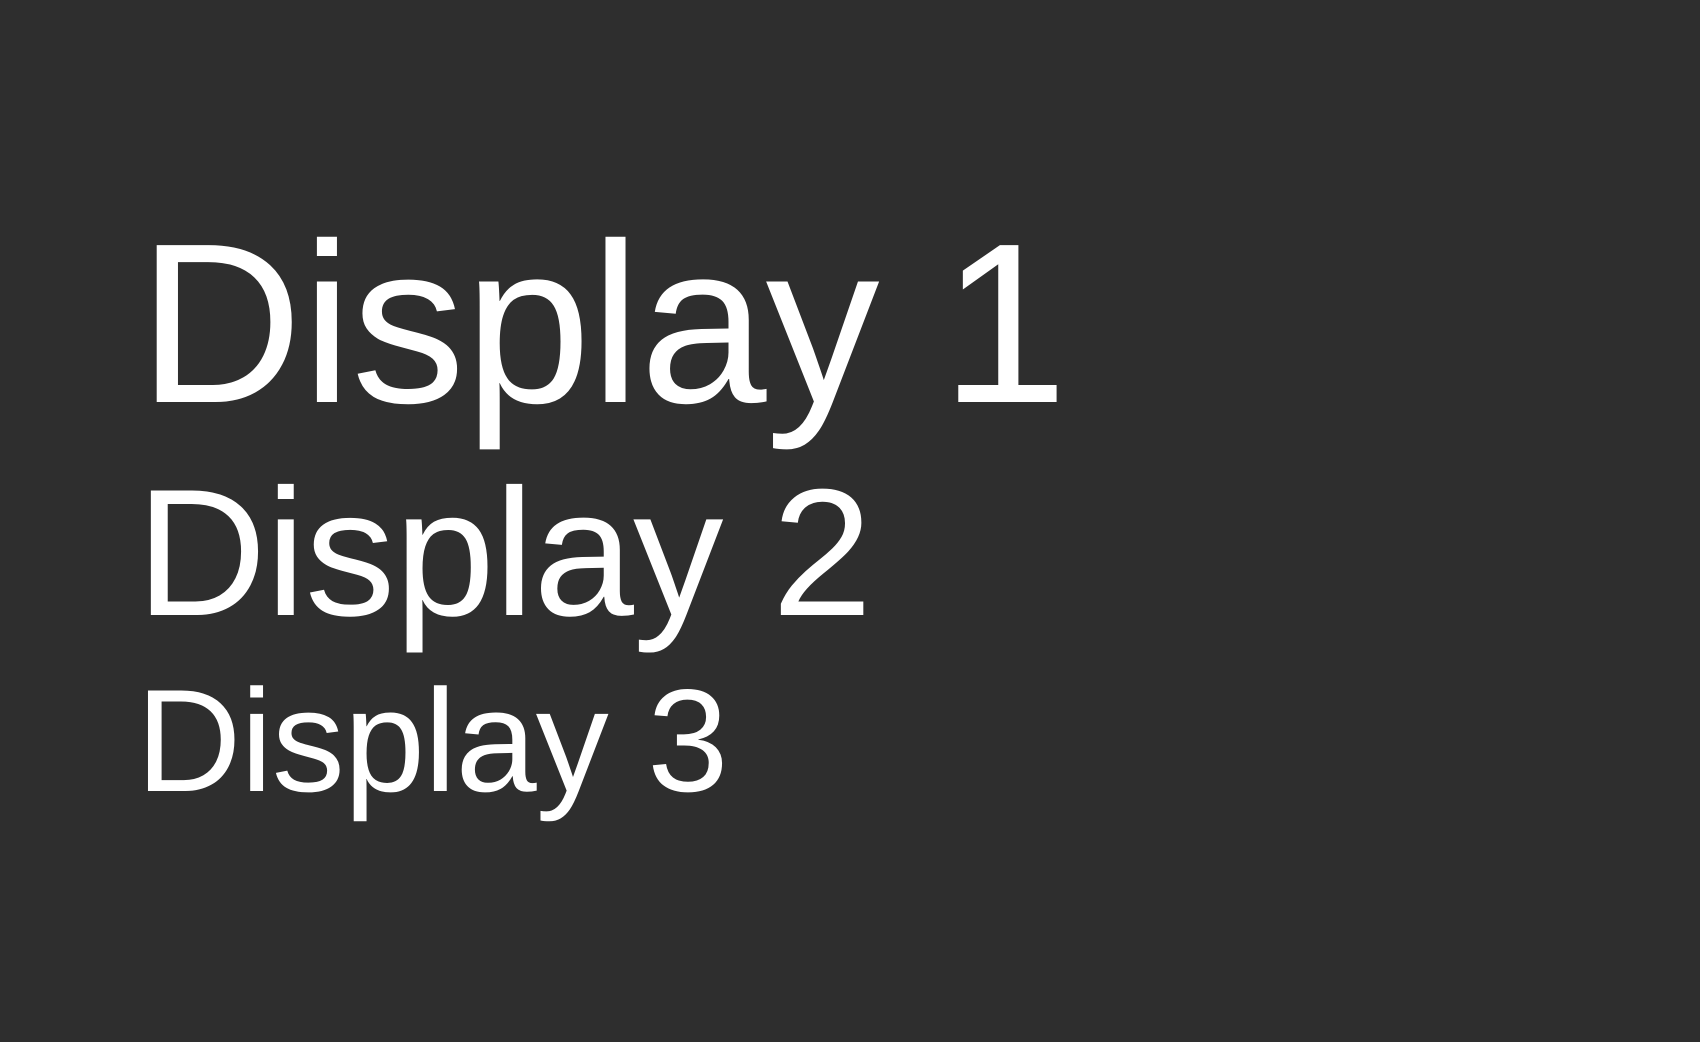  What do you see at coordinates (603, 324) in the screenshot?
I see `display-1-heading: Display 1` at bounding box center [603, 324].